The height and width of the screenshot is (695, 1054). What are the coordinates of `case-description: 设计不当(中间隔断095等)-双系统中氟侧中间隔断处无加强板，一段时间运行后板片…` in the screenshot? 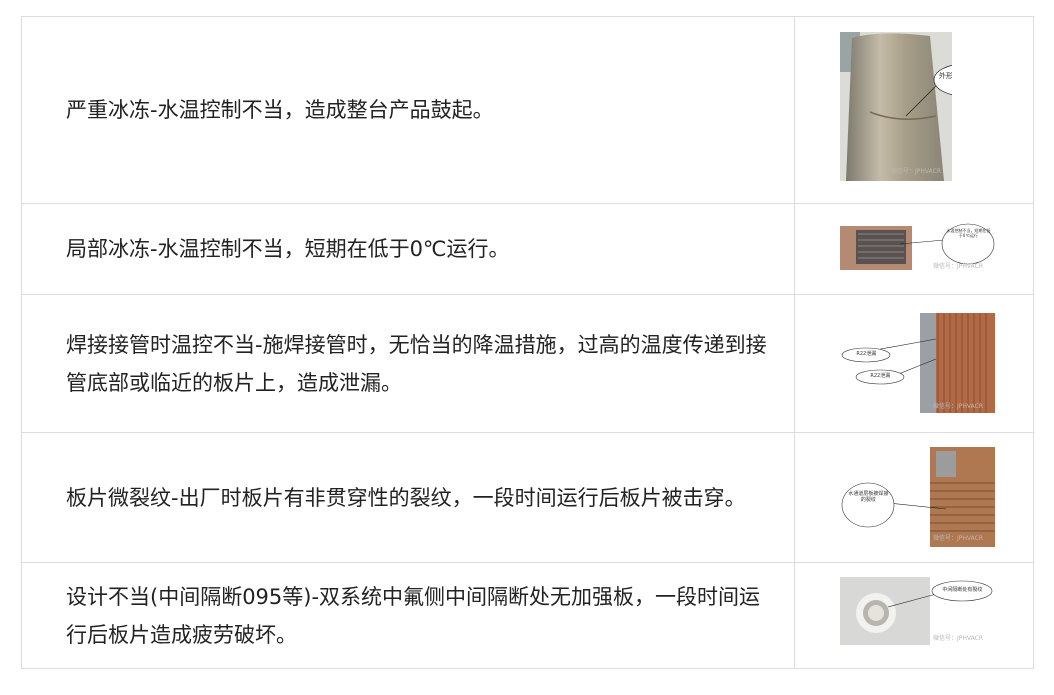 It's located at (408, 615).